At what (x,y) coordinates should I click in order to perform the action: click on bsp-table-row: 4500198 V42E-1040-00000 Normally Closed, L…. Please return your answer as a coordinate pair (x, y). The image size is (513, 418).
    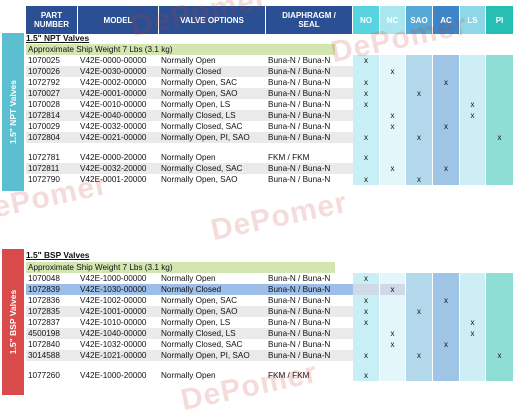
    Looking at the image, I should click on (269, 333).